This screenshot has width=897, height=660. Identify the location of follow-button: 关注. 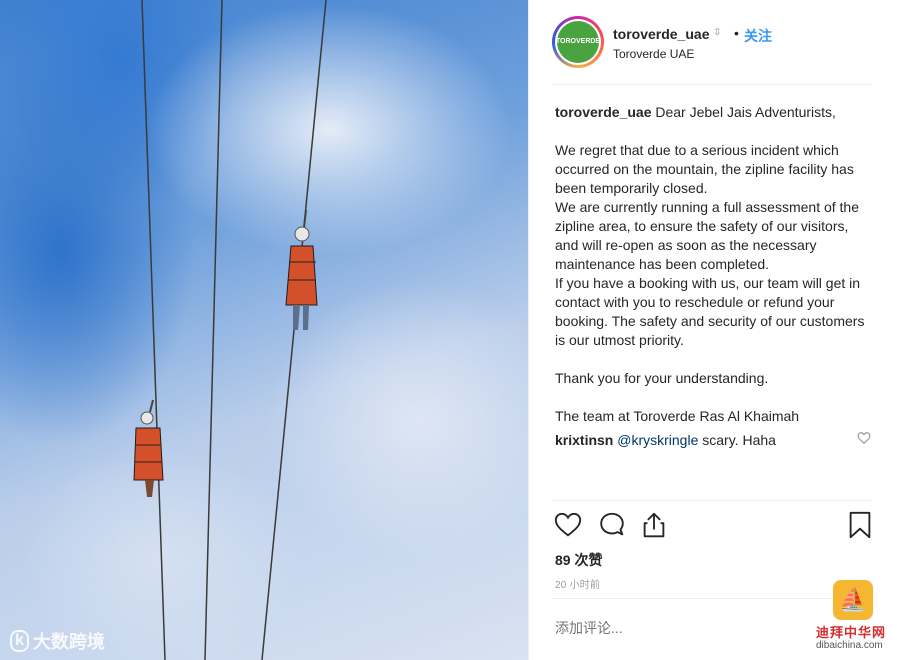
(758, 36).